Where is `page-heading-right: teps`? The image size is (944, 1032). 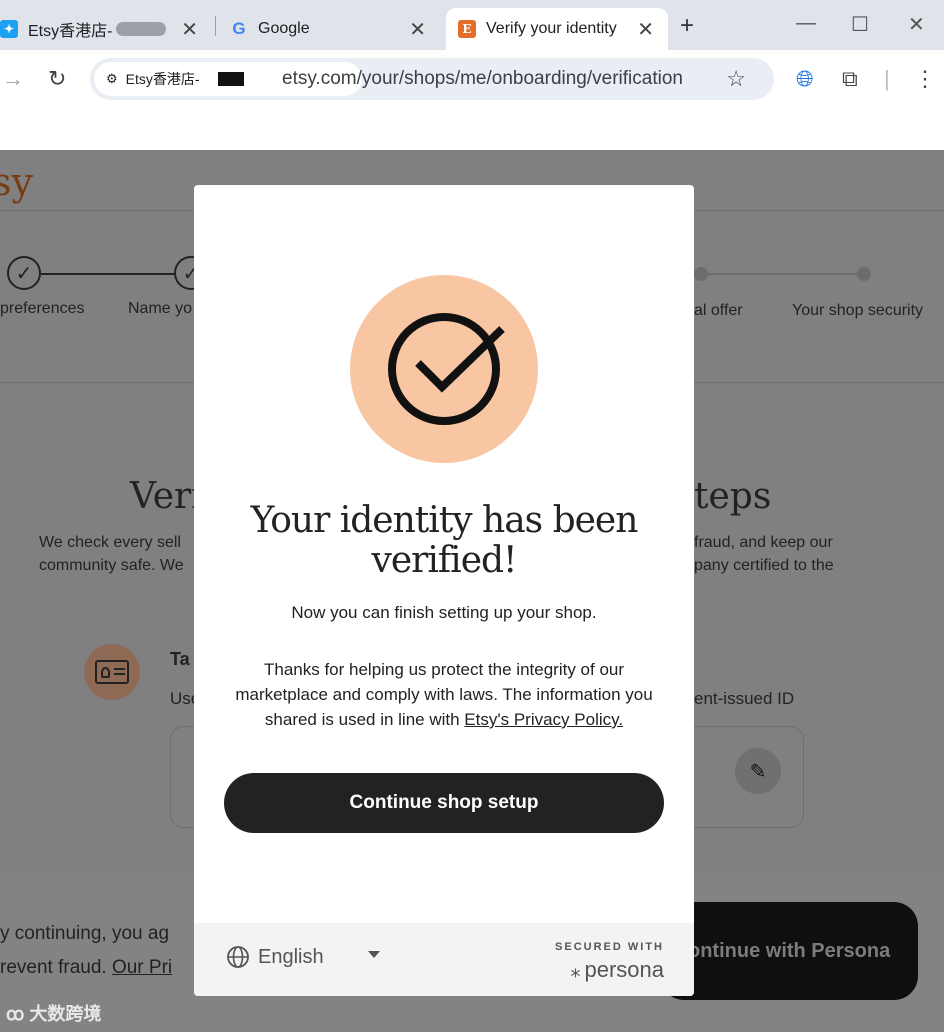
page-heading-right: teps is located at coordinates (733, 496).